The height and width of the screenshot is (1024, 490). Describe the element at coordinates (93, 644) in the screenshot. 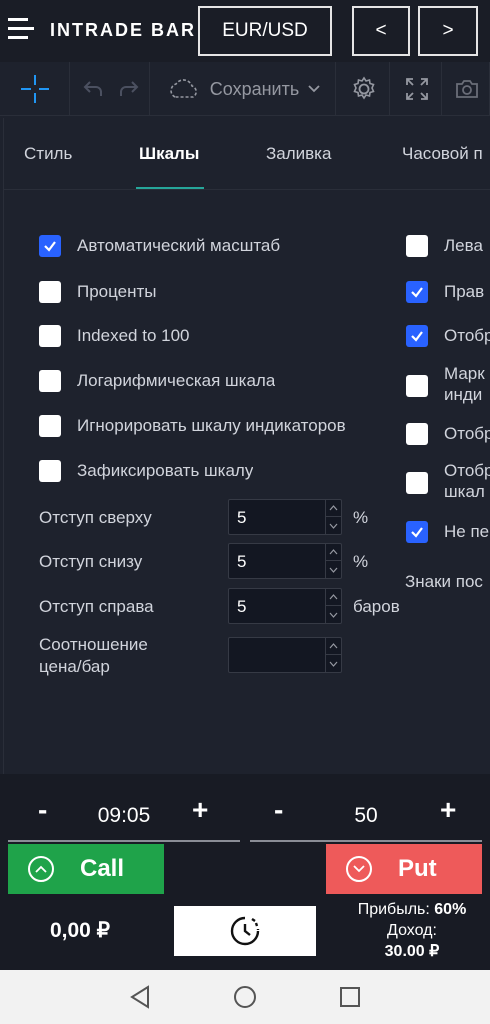

I see `ratio-label-line1: Соотношение` at that location.